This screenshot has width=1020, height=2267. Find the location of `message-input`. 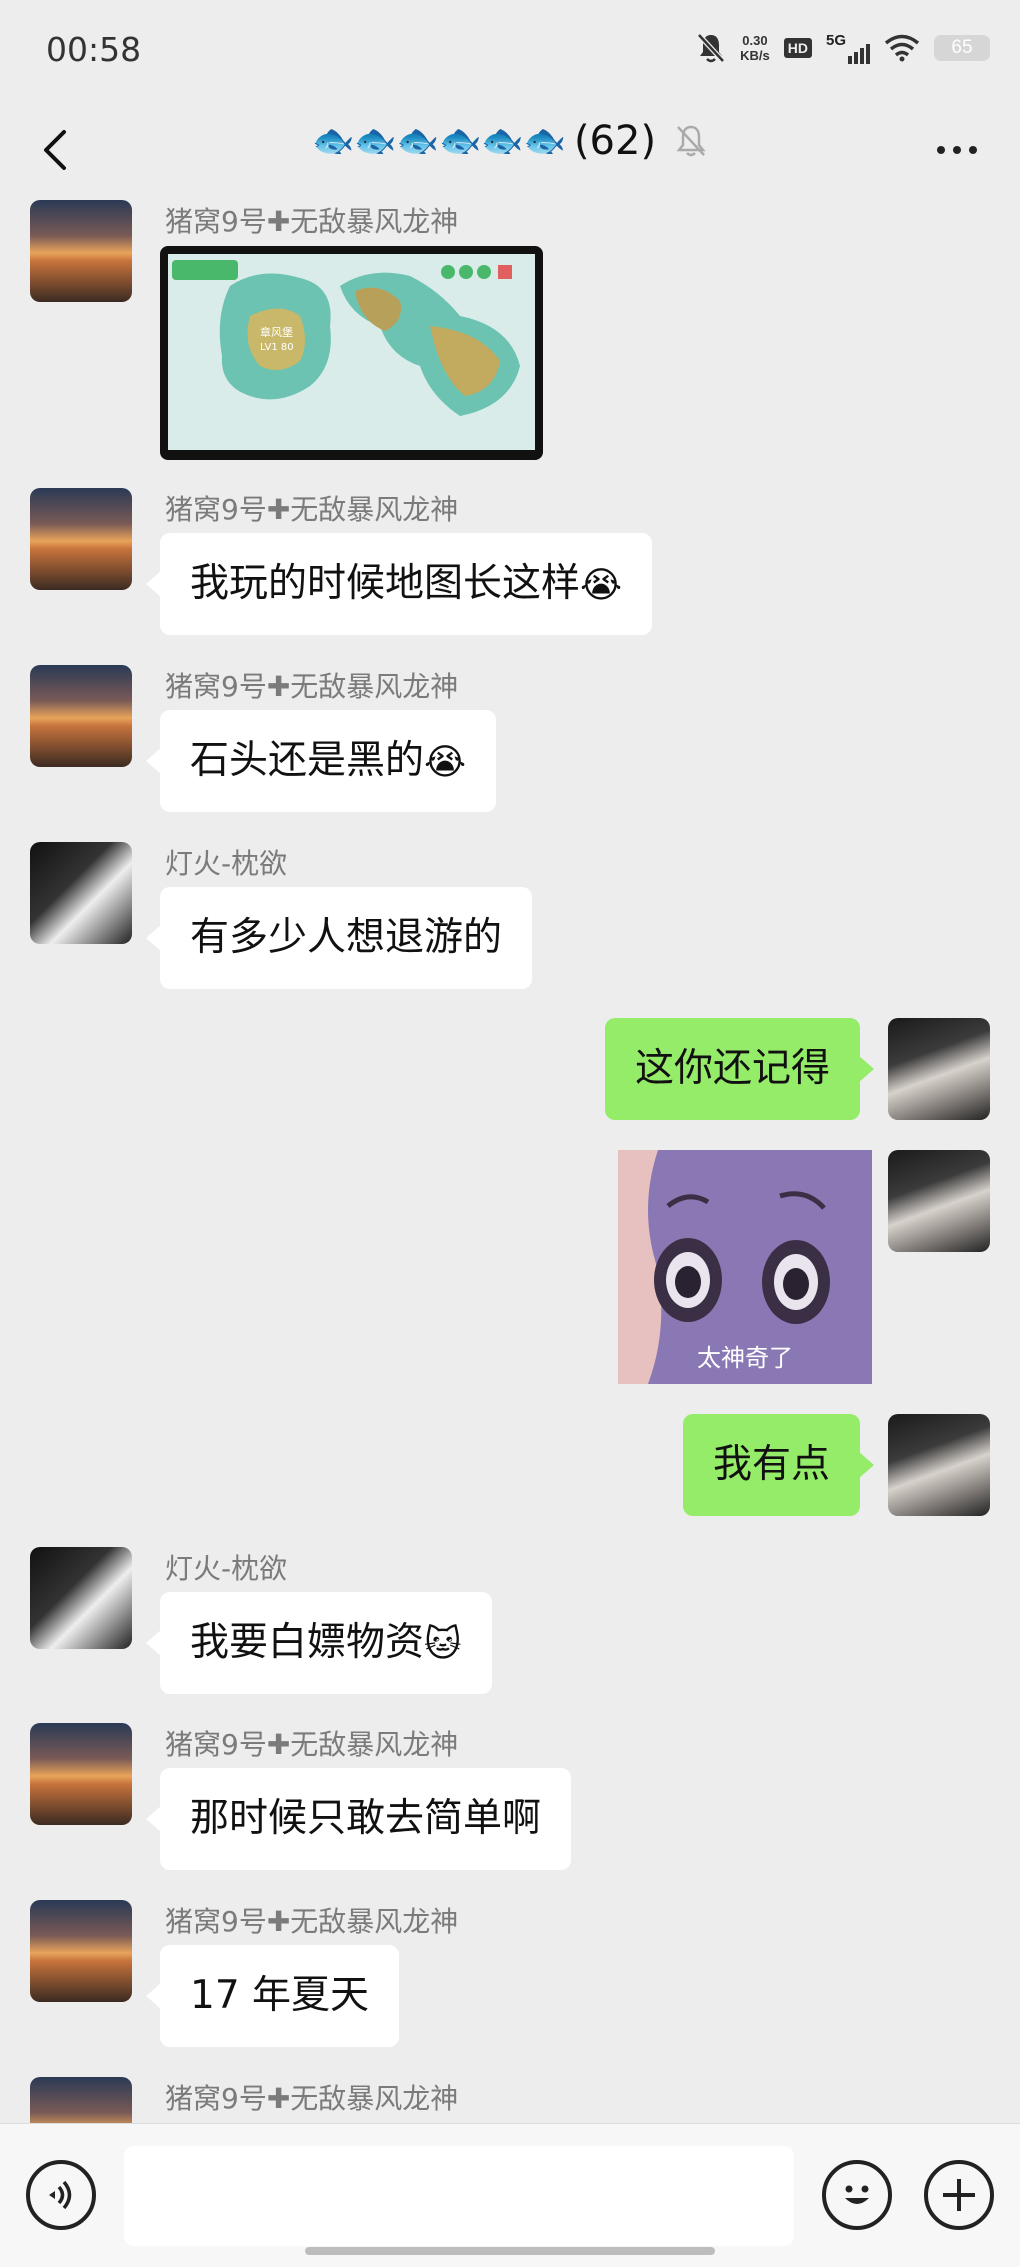

message-input is located at coordinates (459, 2196).